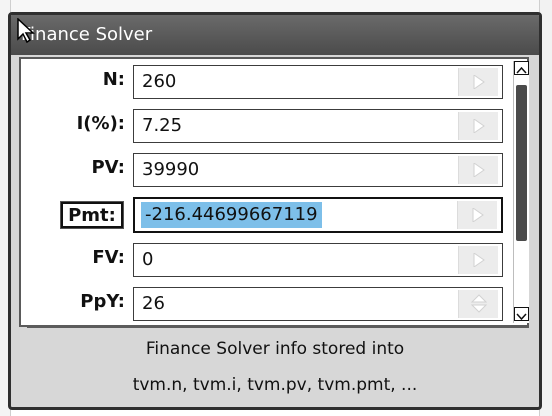  I want to click on solve-button-pmt, so click(477, 215).